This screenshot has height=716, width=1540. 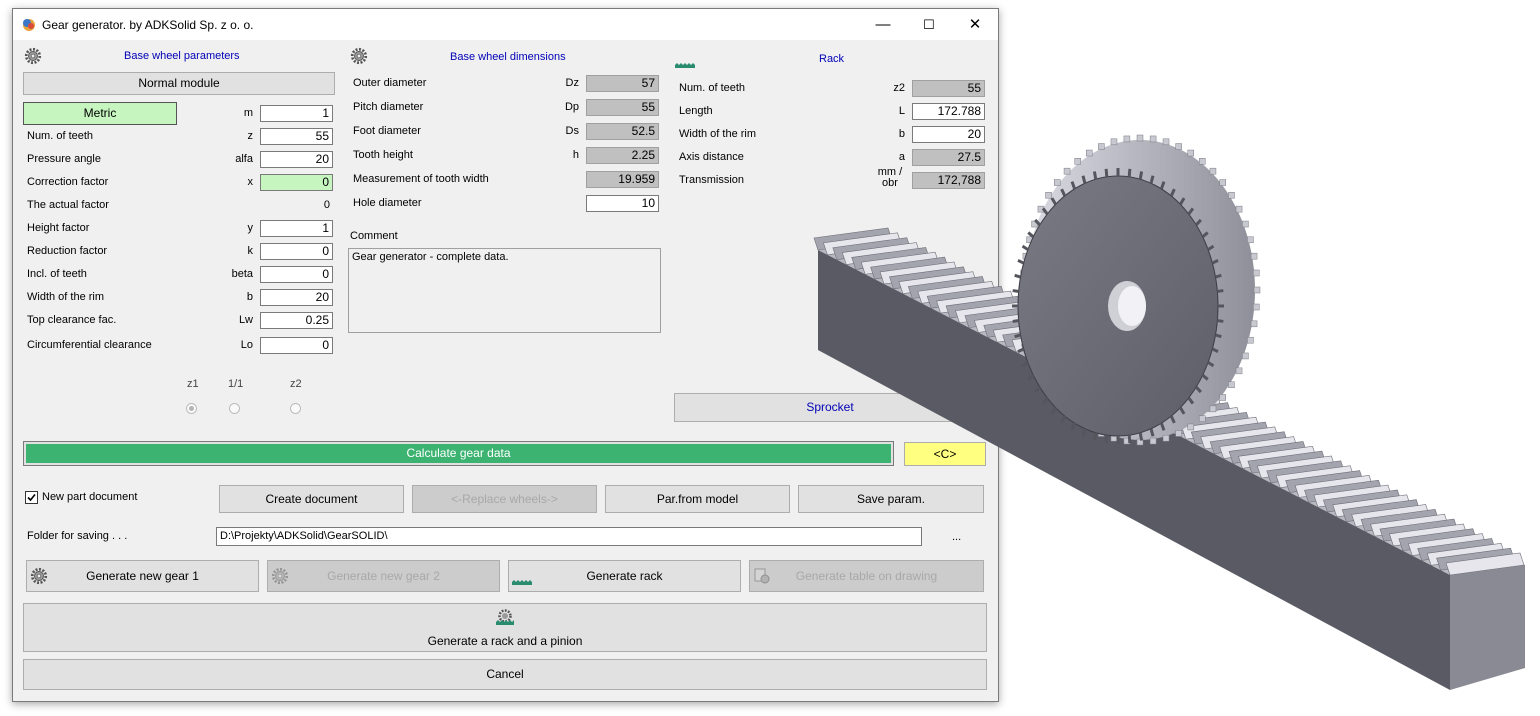 I want to click on calculate-button: Calculate gear data, so click(x=458, y=453).